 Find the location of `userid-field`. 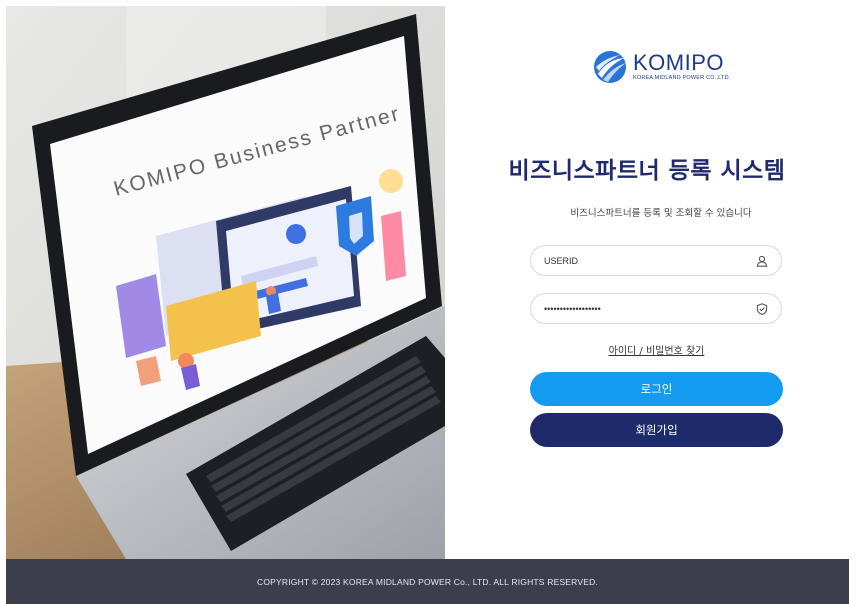

userid-field is located at coordinates (656, 260).